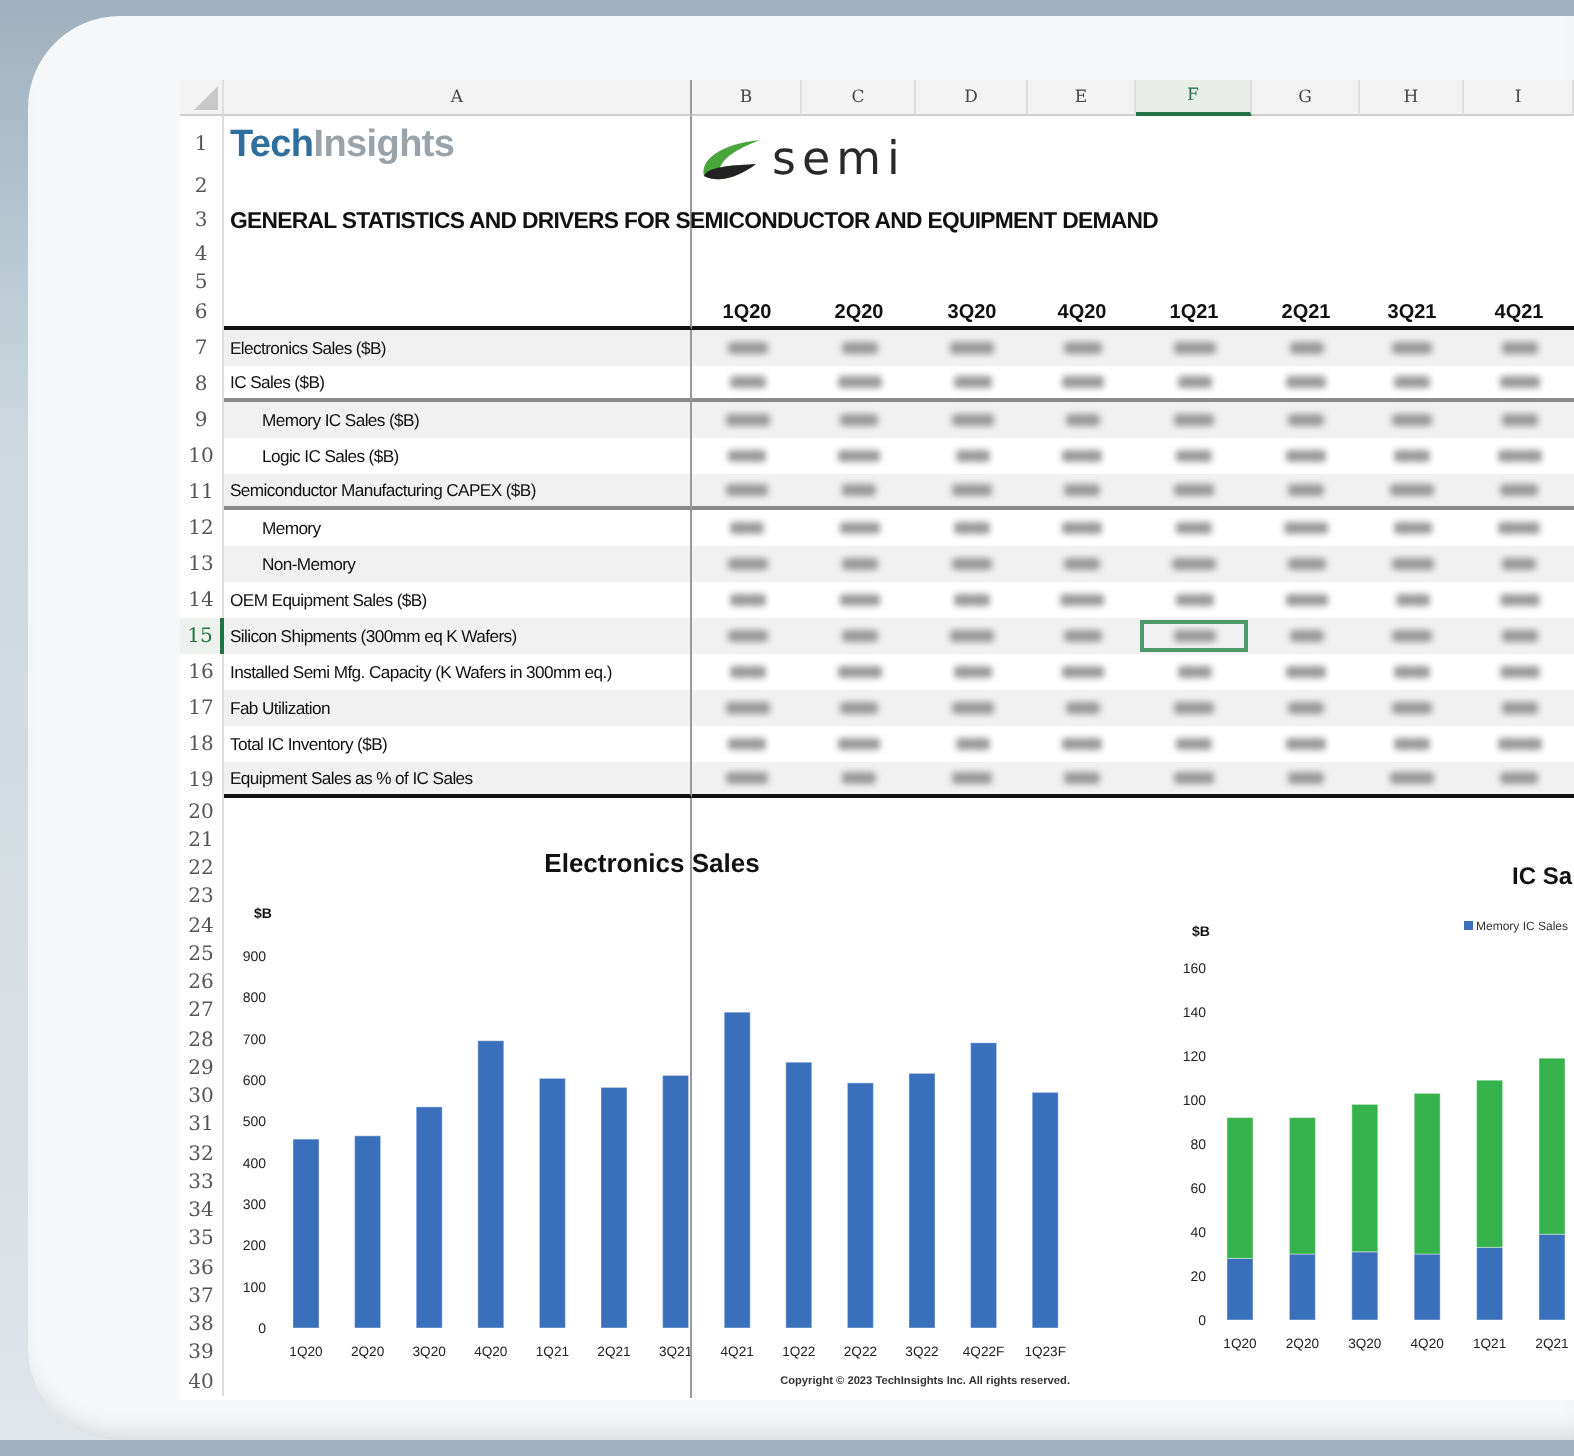 The height and width of the screenshot is (1456, 1574). What do you see at coordinates (972, 98) in the screenshot?
I see `column-header: D` at bounding box center [972, 98].